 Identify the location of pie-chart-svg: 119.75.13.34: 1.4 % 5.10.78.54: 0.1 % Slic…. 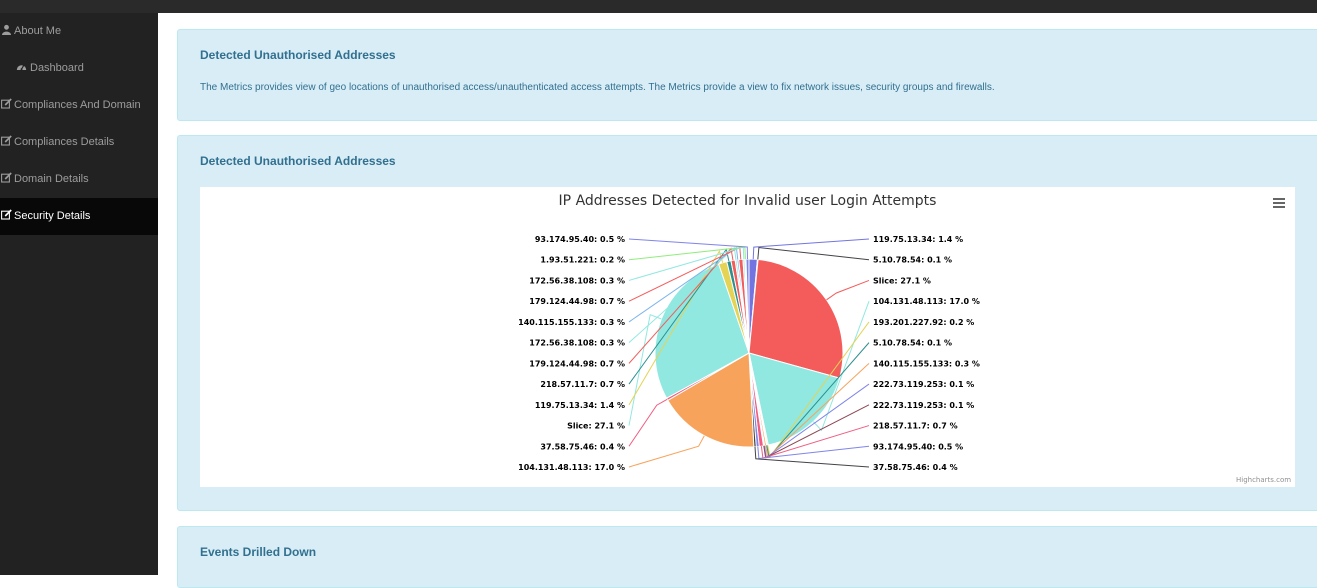
(749, 353).